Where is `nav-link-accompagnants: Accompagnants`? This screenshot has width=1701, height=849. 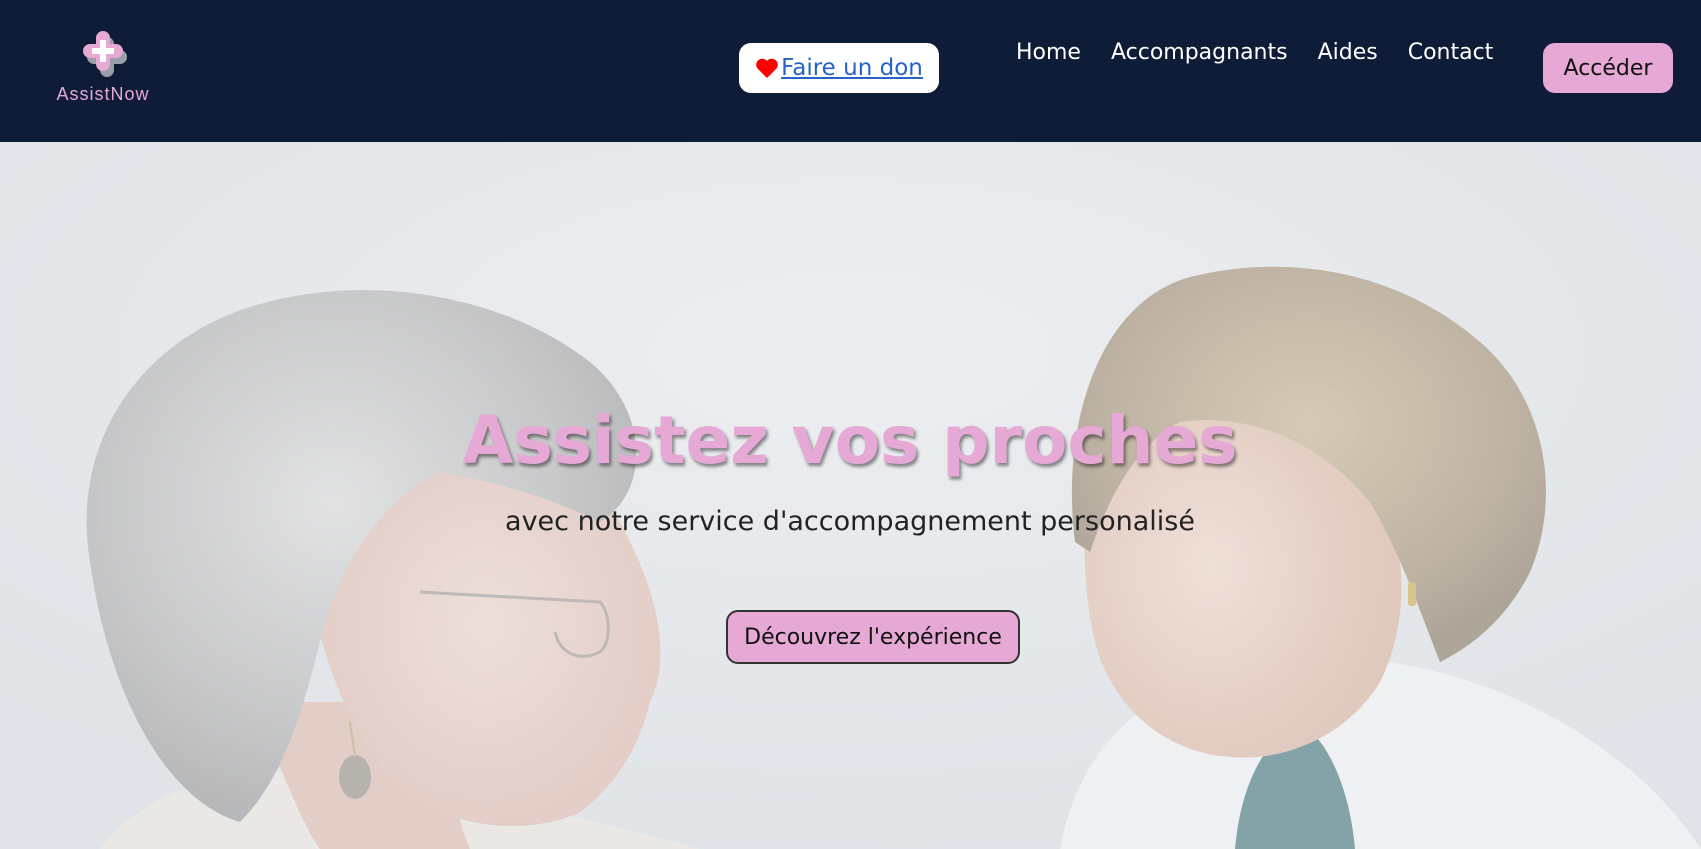 nav-link-accompagnants: Accompagnants is located at coordinates (1199, 57).